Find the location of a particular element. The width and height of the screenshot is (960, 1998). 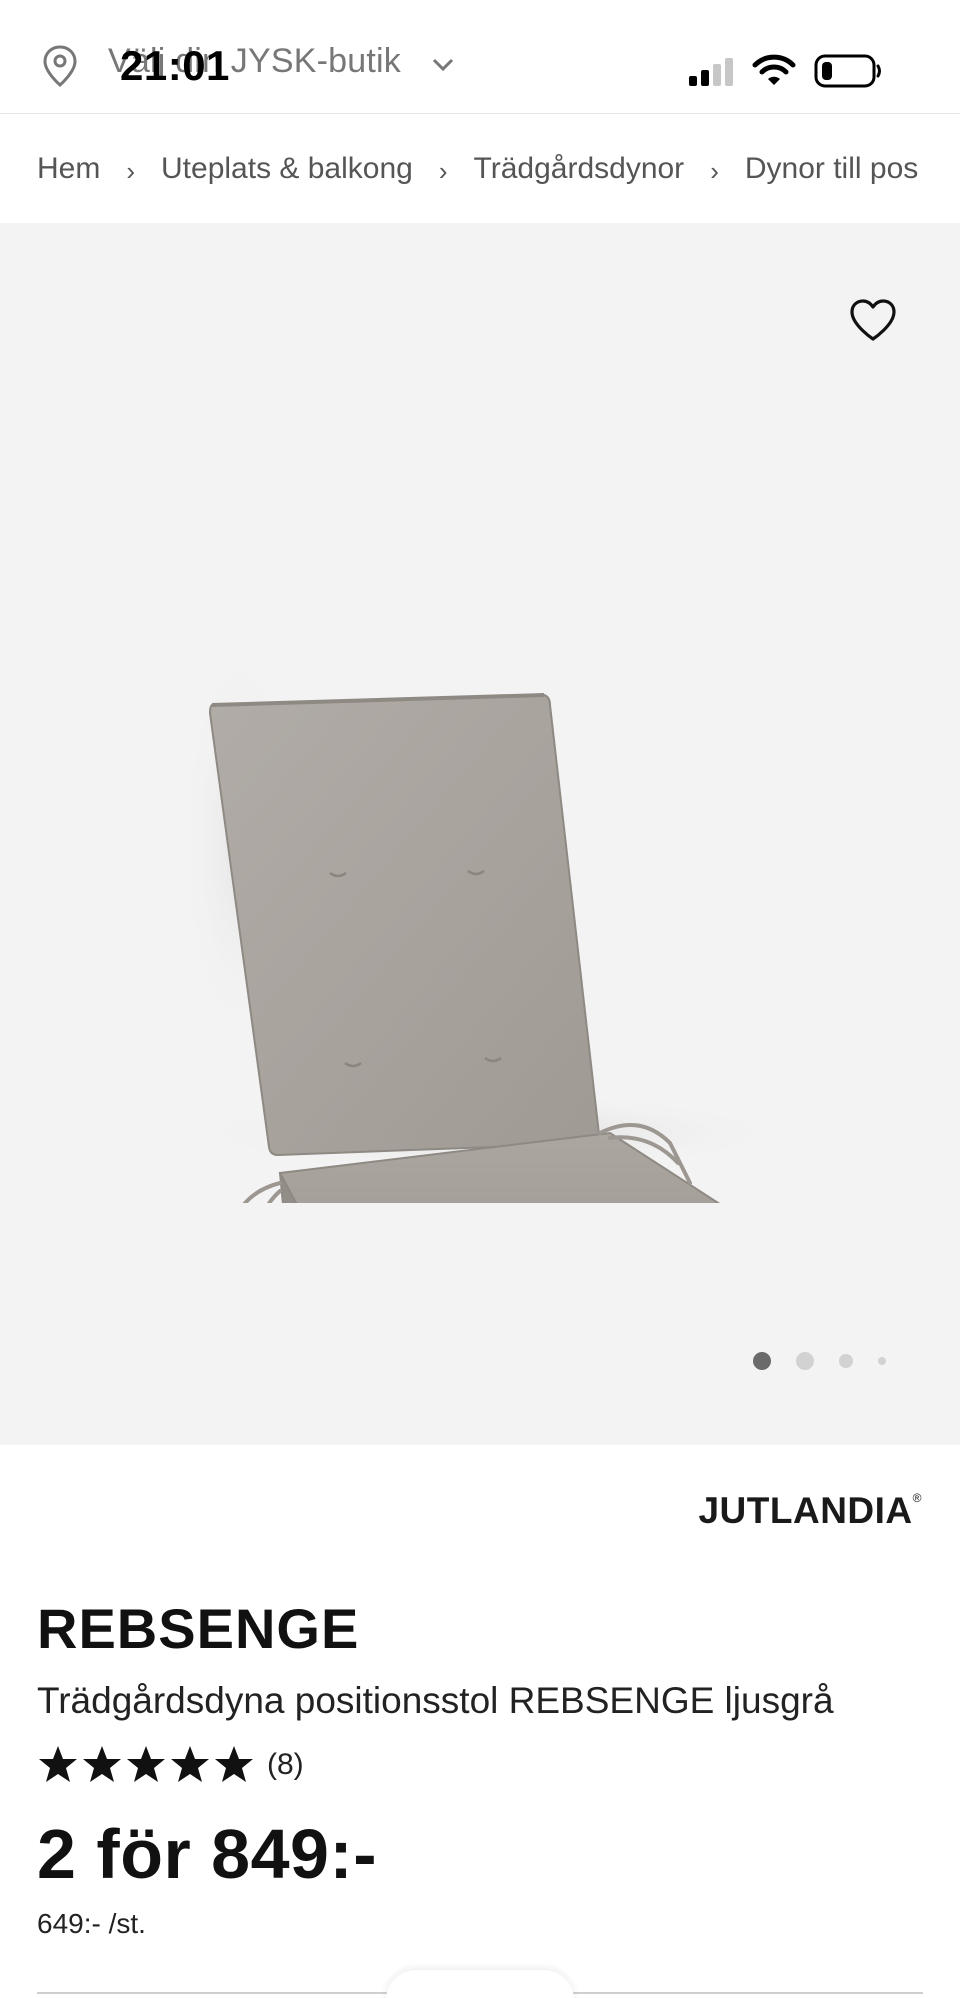

floating-action-pill is located at coordinates (480, 1984).